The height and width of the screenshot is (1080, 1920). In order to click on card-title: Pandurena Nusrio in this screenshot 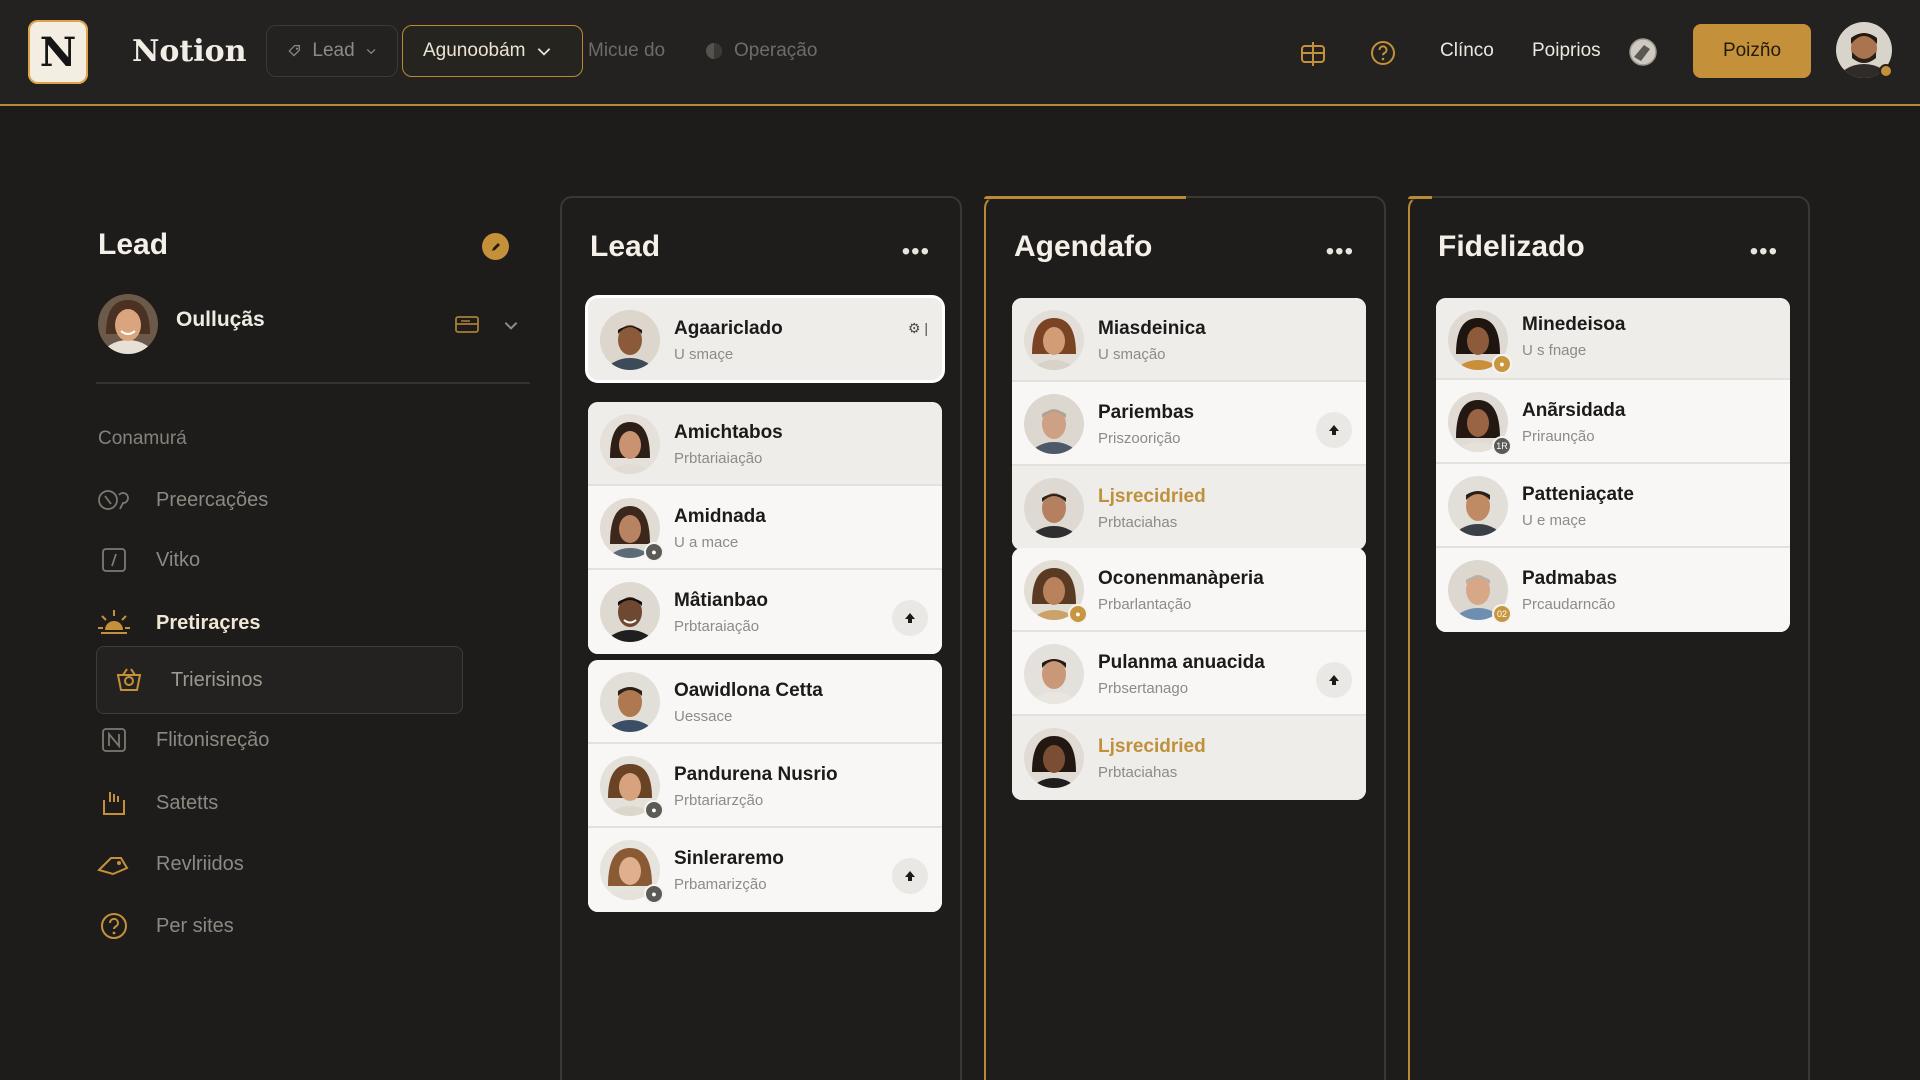, I will do `click(756, 774)`.